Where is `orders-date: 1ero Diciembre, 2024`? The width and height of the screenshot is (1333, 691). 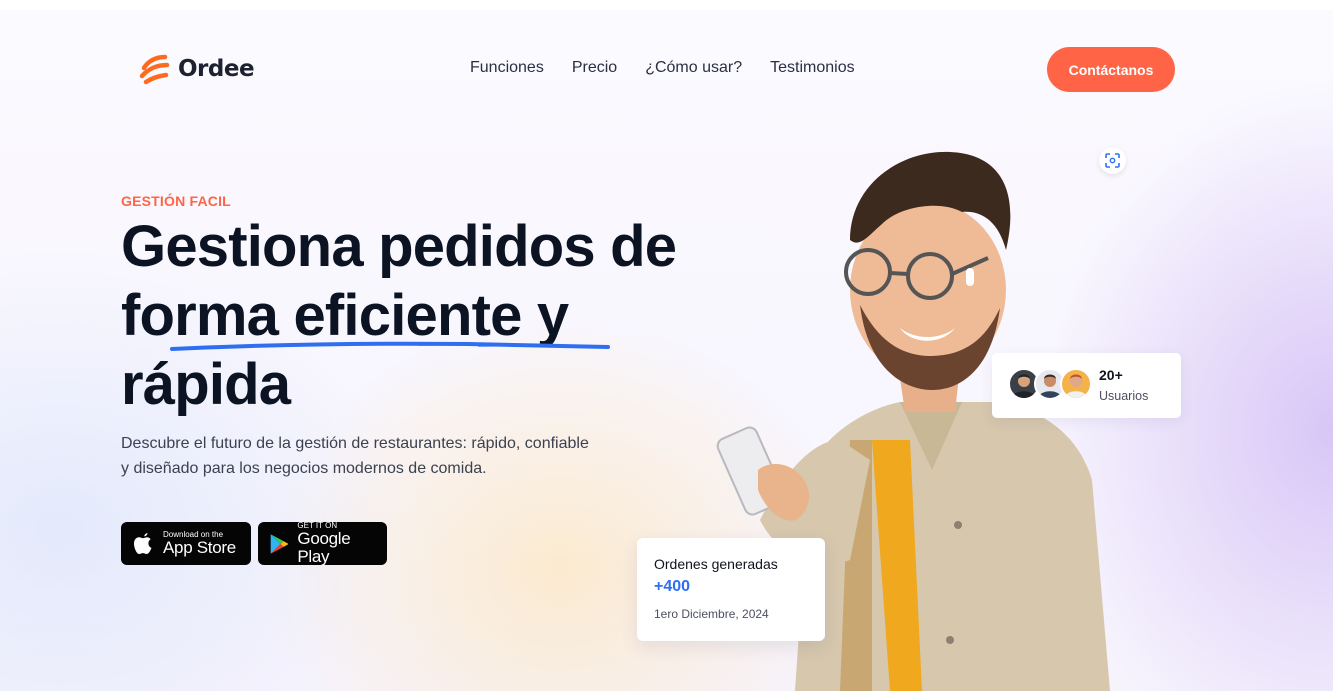 orders-date: 1ero Diciembre, 2024 is located at coordinates (711, 614).